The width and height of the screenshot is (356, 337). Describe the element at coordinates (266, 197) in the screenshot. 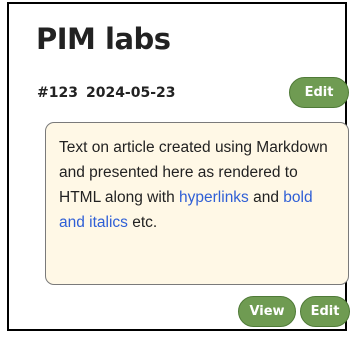

I see `content-and-text: and` at that location.